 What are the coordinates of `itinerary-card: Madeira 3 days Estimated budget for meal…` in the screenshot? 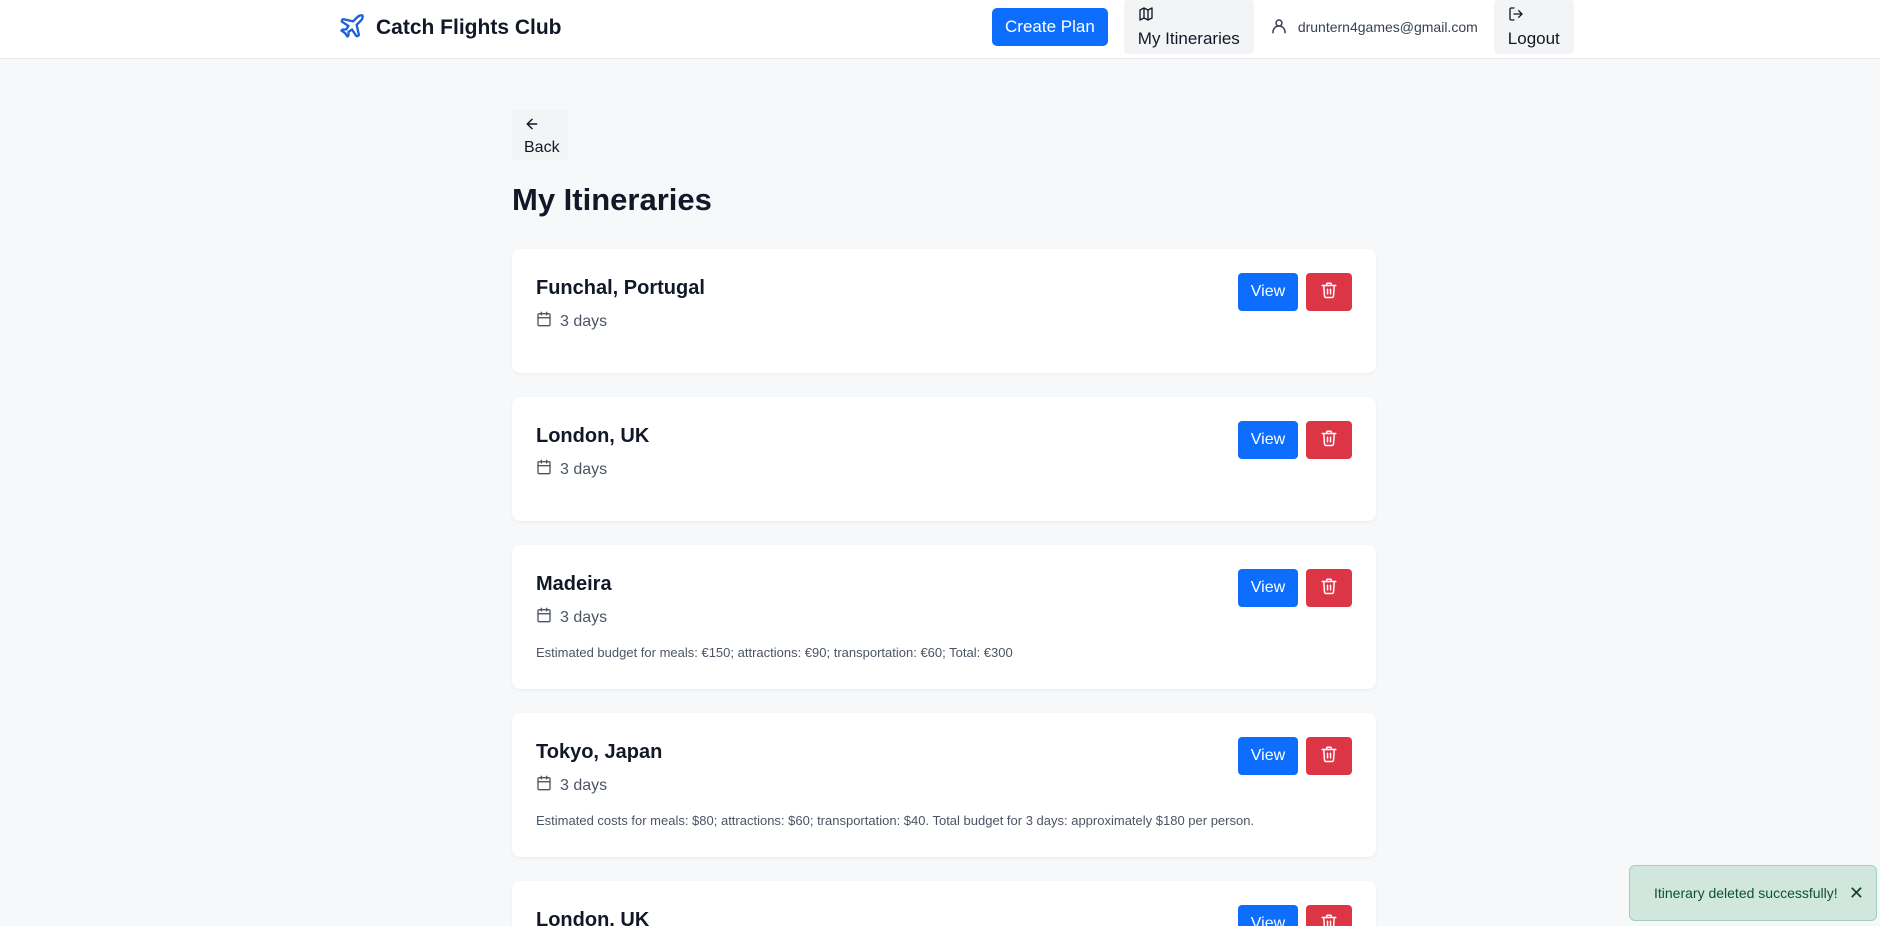 It's located at (944, 617).